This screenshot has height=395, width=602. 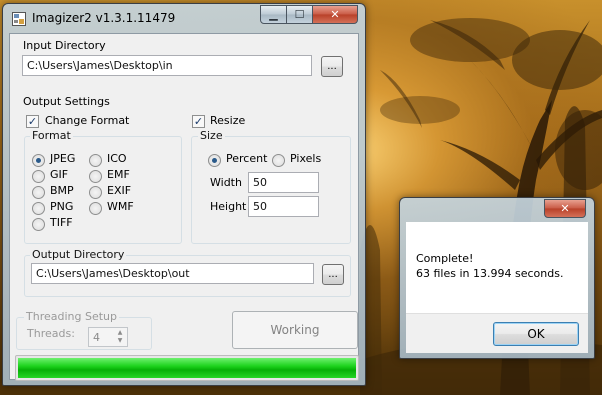 I want to click on app-icon, so click(x=19, y=19).